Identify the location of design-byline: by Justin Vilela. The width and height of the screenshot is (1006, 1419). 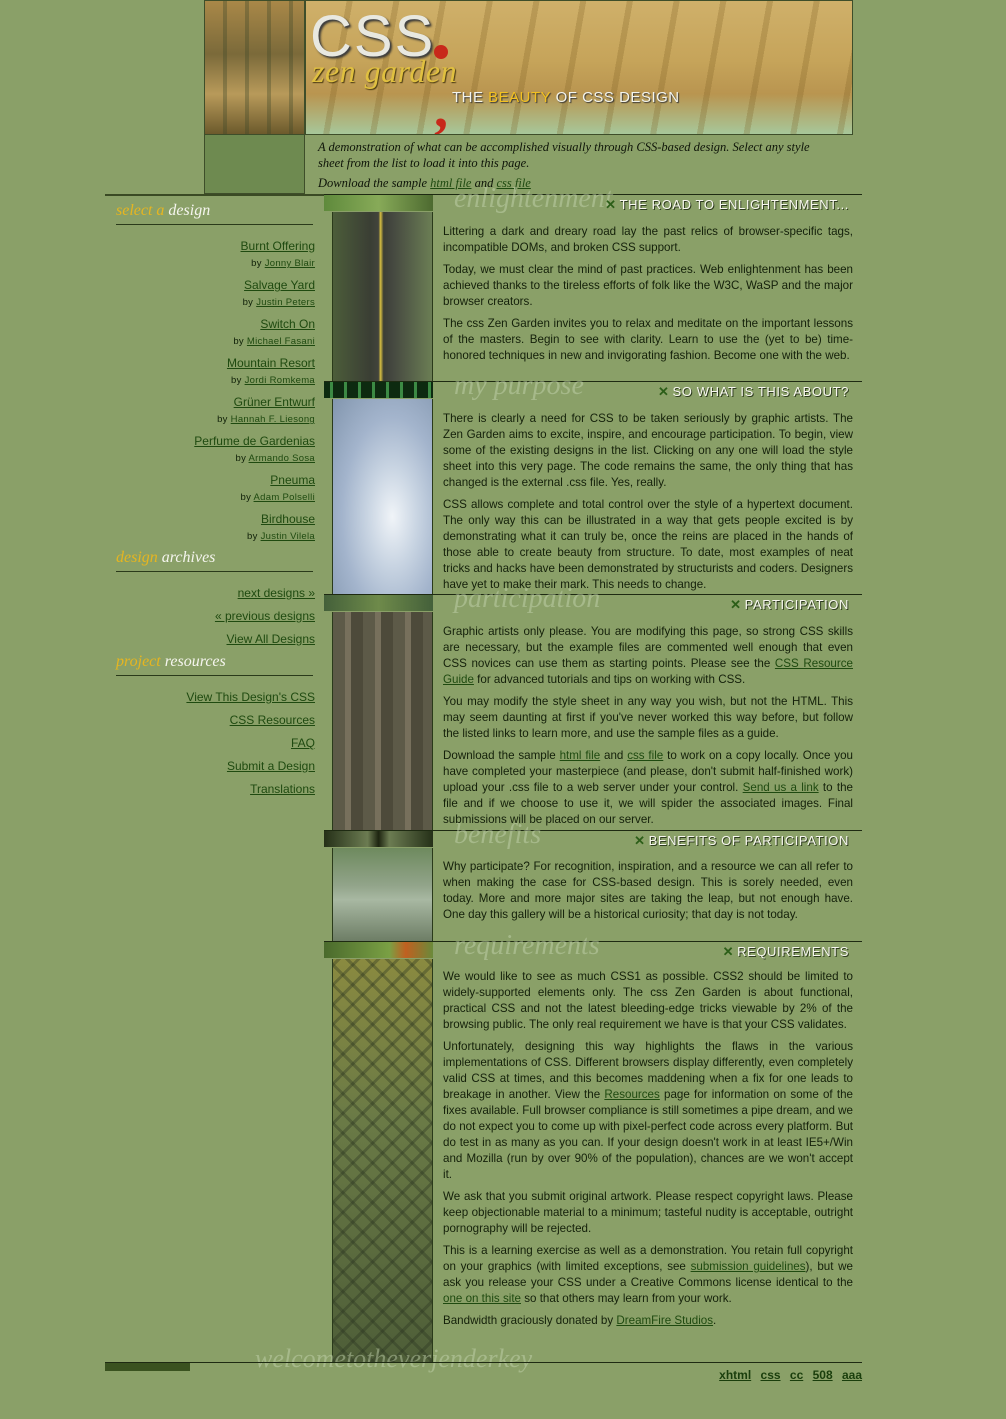
(281, 536).